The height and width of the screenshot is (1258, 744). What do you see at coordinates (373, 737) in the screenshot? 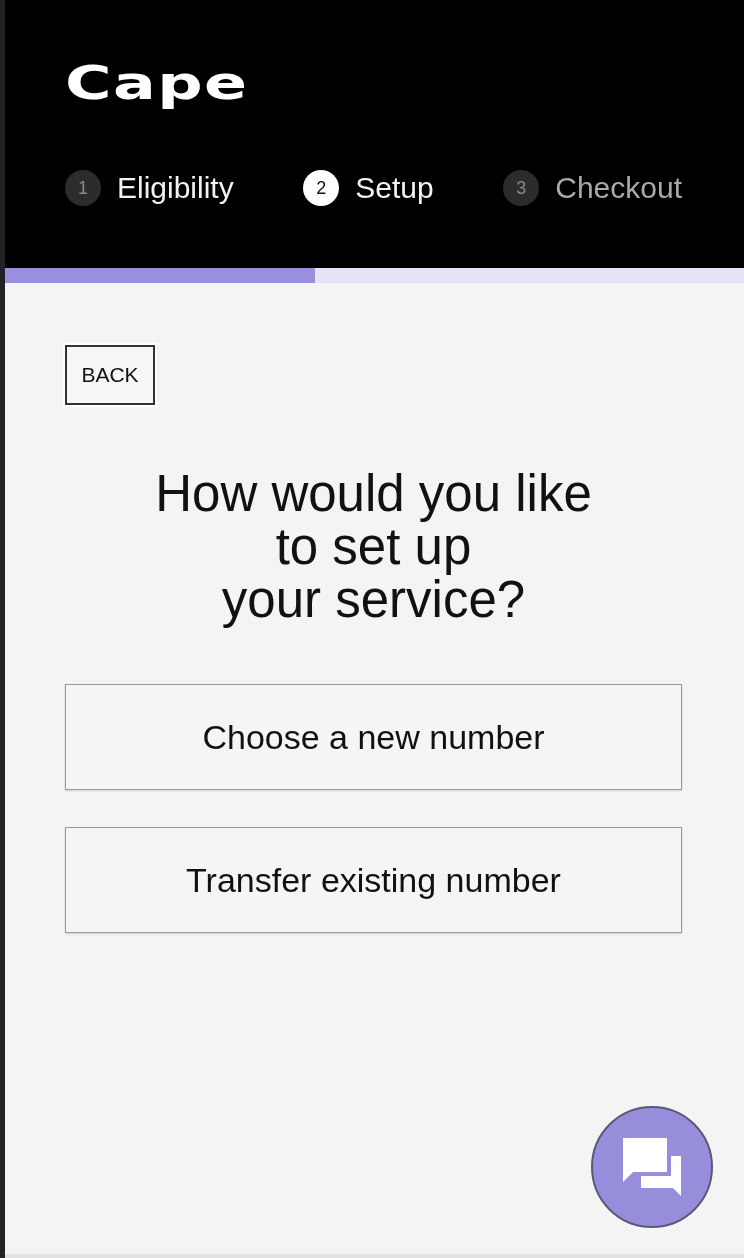
I see `option-button: Choose a new number` at bounding box center [373, 737].